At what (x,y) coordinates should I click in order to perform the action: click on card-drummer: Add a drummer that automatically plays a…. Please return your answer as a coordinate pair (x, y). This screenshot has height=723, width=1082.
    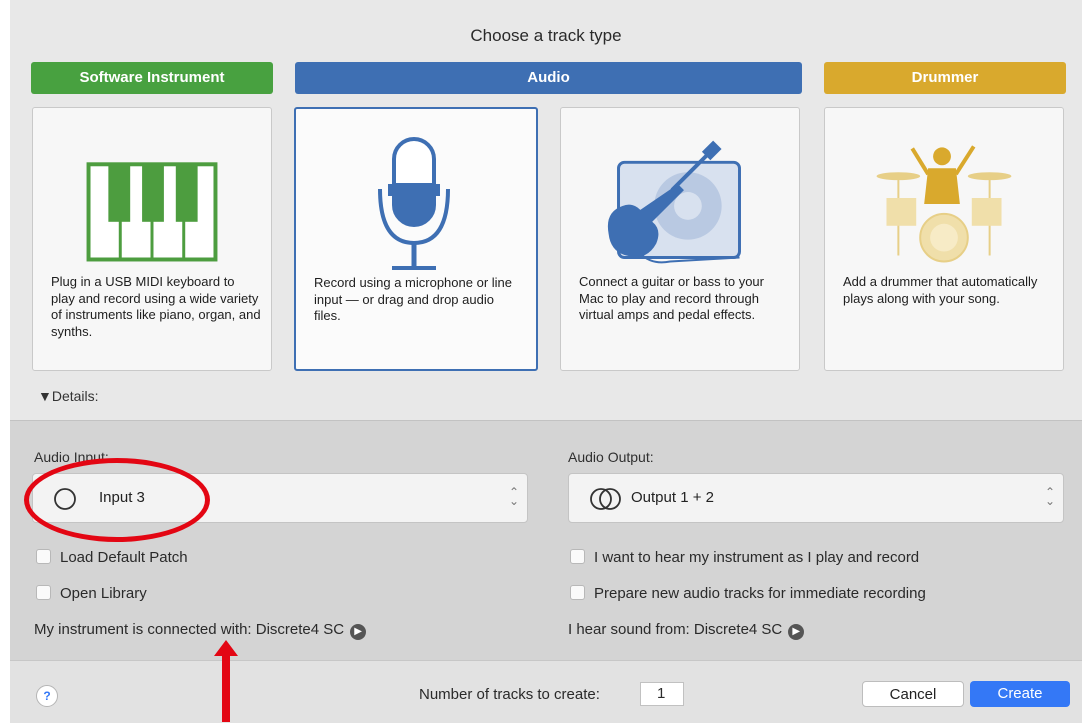
    Looking at the image, I should click on (944, 239).